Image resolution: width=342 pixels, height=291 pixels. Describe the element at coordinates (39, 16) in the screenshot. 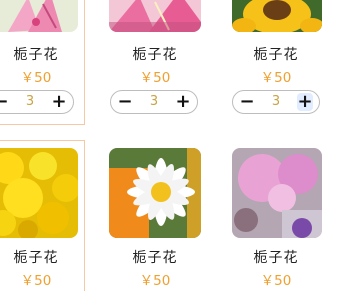

I see `product-image-lily` at that location.